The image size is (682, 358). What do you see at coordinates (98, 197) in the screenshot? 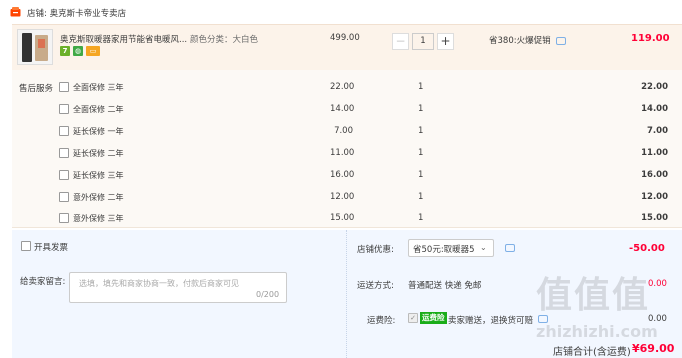
I see `service-name: 意外保修 二年` at bounding box center [98, 197].